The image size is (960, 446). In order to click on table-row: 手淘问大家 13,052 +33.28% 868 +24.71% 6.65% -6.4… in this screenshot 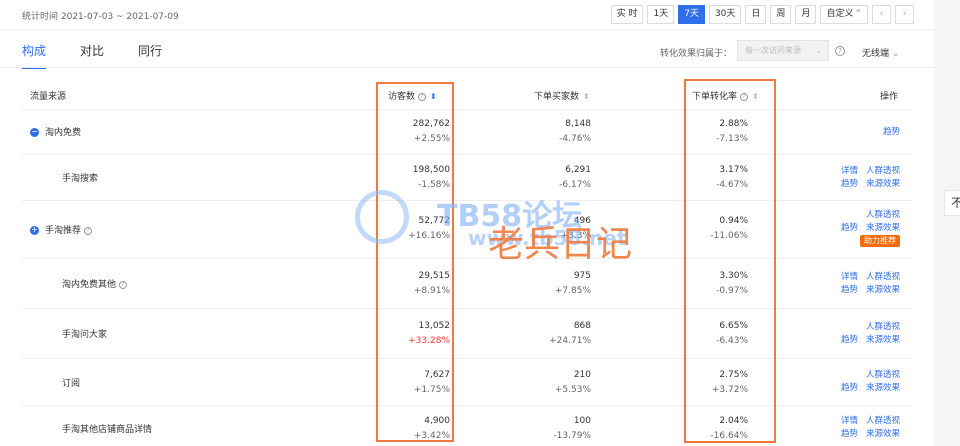, I will do `click(467, 334)`.